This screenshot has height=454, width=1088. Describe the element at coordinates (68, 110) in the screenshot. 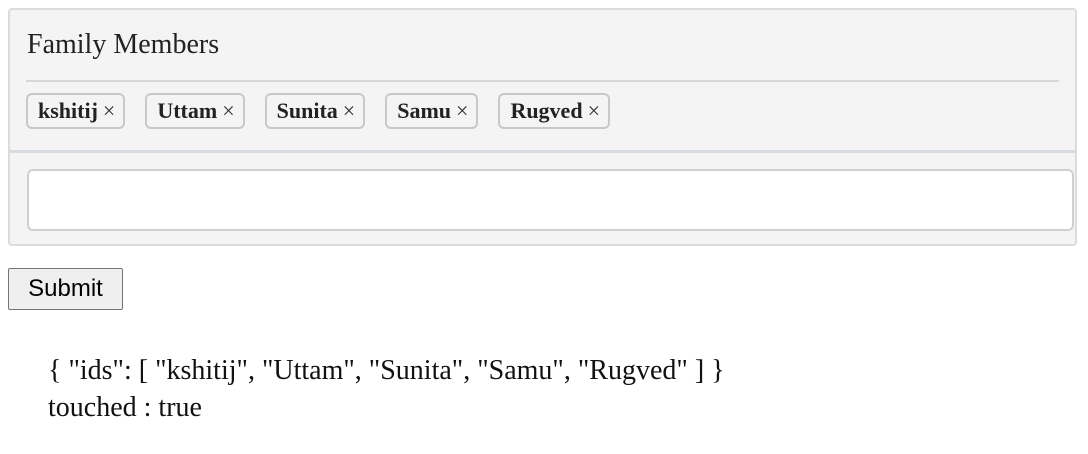

I see `chip-label: kshitij` at that location.